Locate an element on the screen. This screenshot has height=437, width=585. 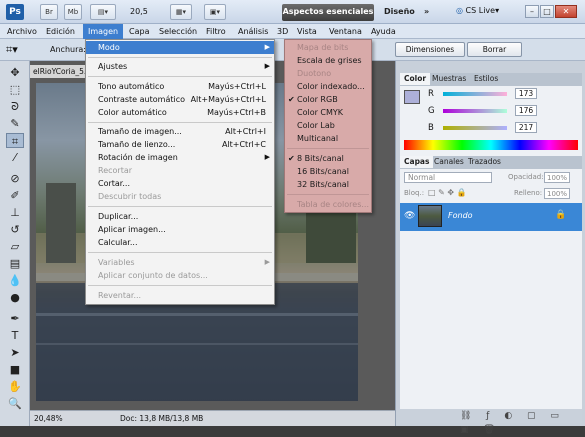
mode-multicanal: Multicanal is located at coordinates (328, 138).